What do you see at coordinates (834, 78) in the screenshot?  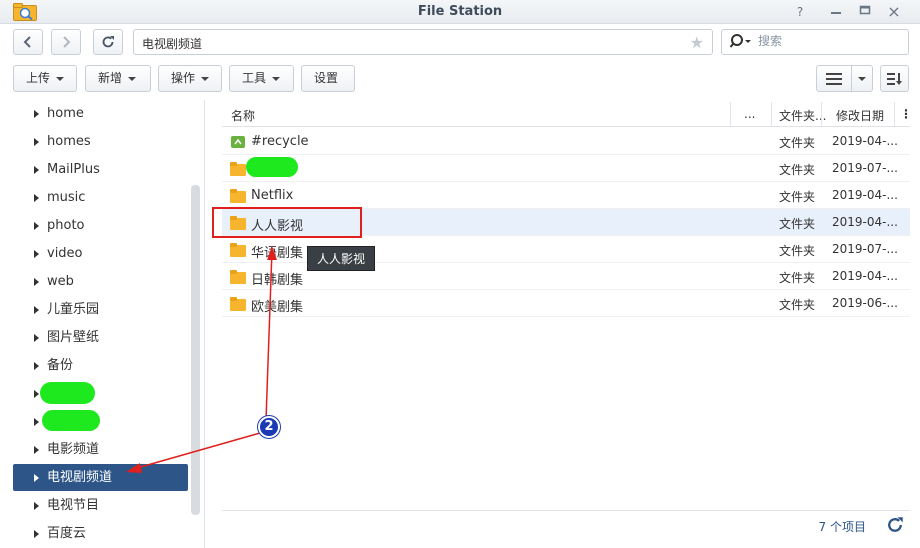 I see `list-view-button` at bounding box center [834, 78].